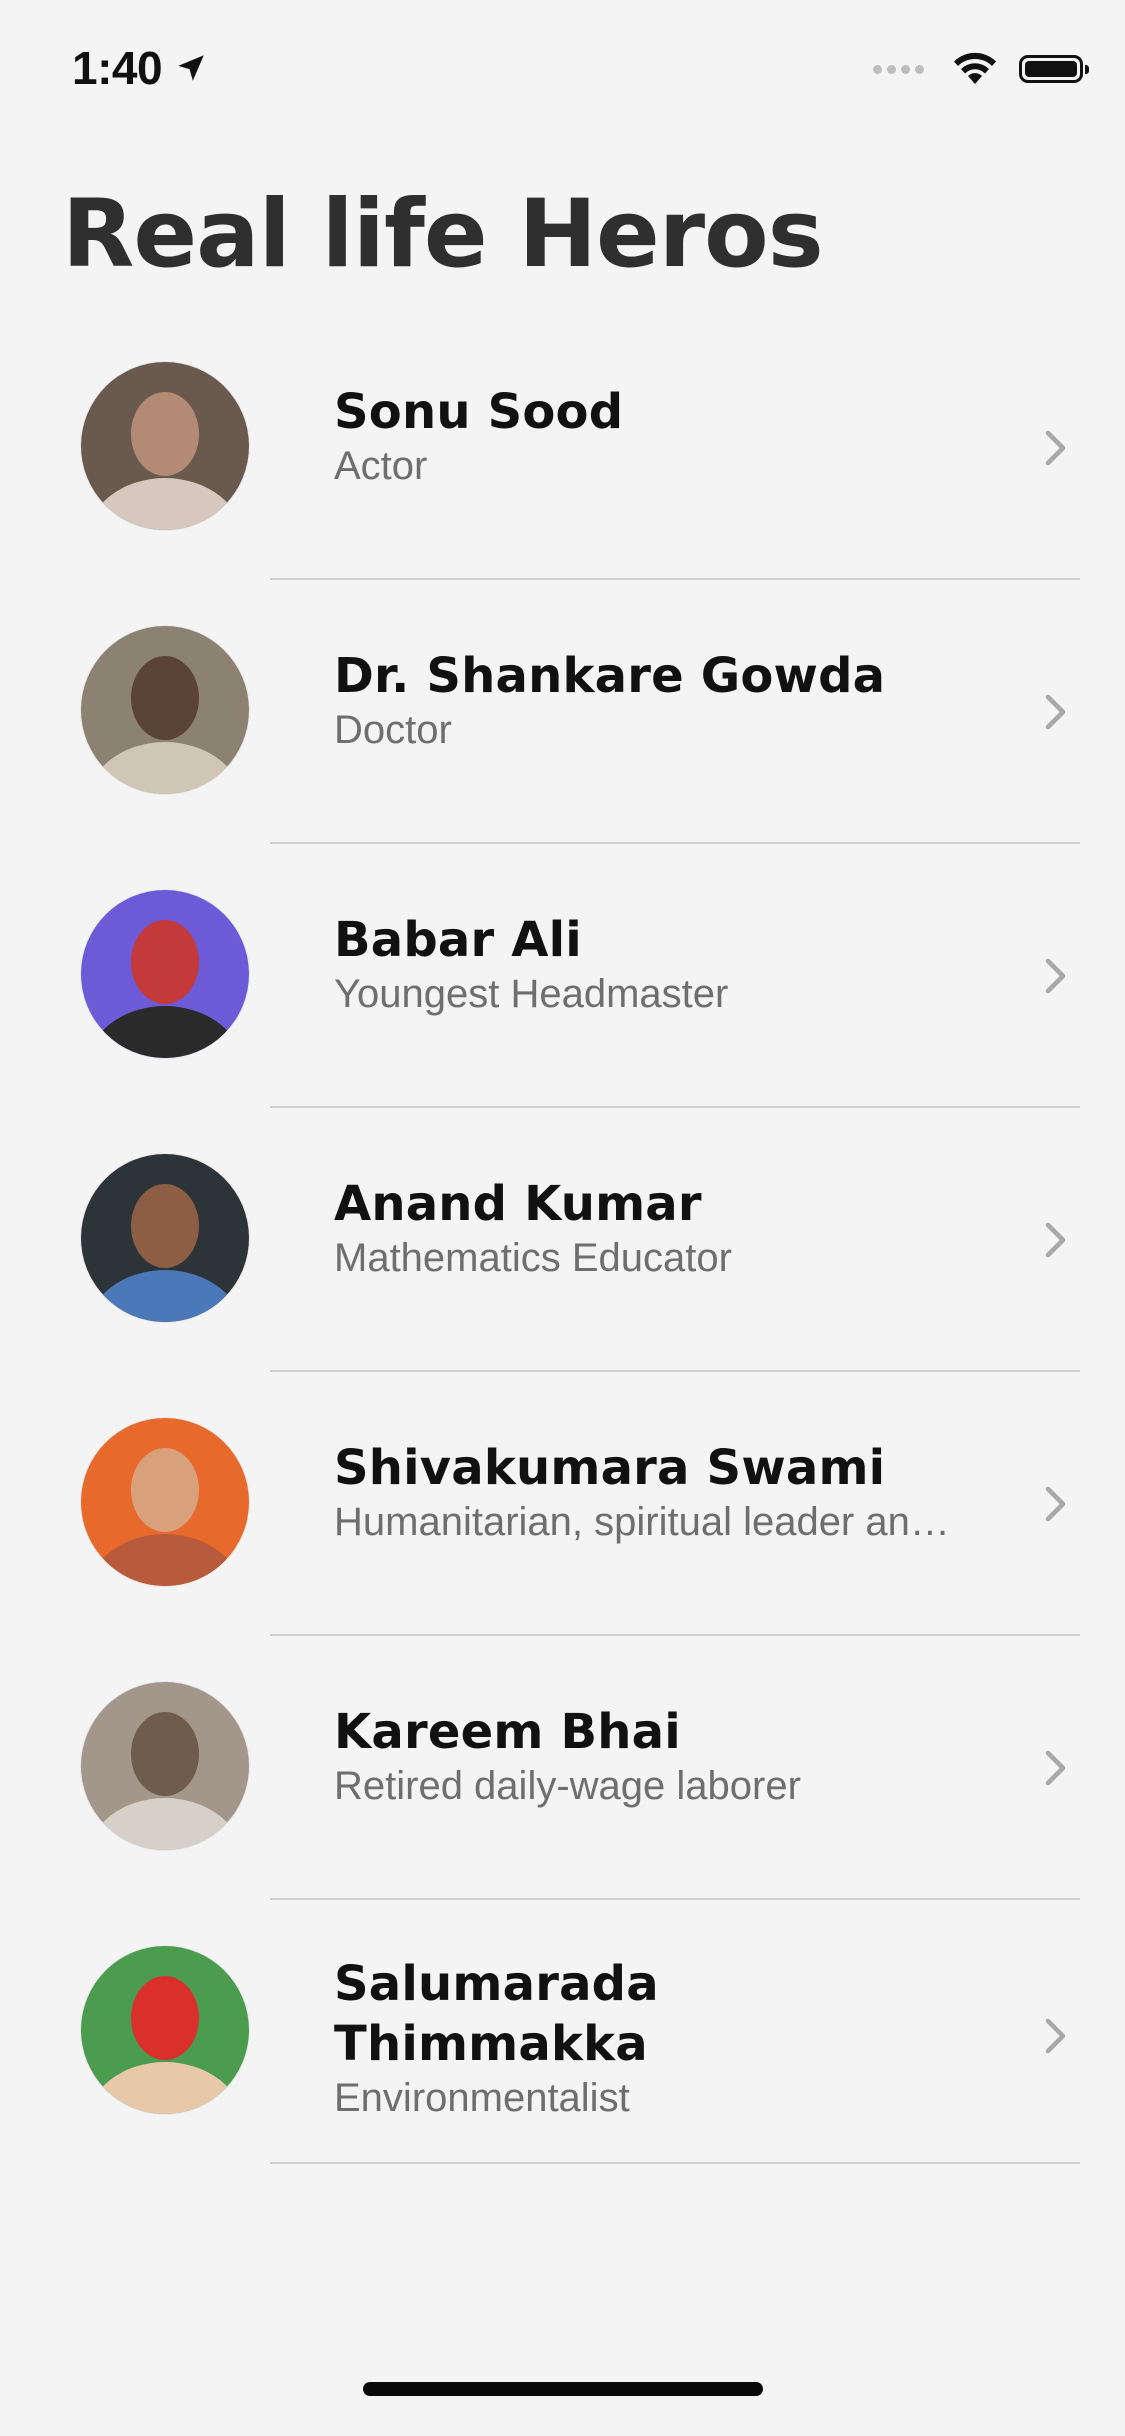 This screenshot has width=1125, height=2436. I want to click on hero-text: Kareem Bhai Retired daily-wage laborer, so click(659, 1755).